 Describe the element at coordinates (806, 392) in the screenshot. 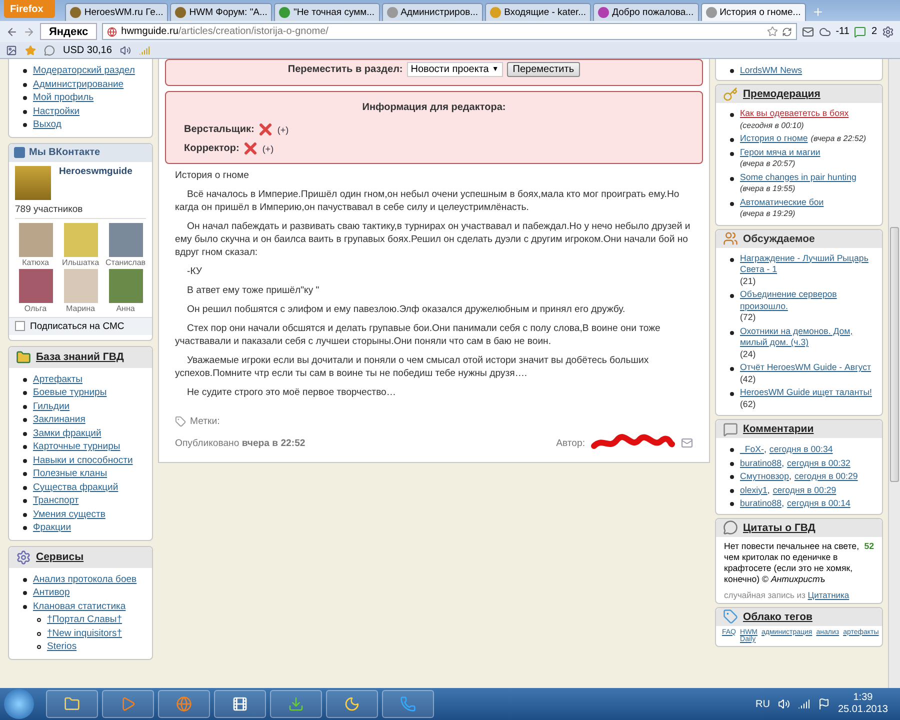

I see `article-link: HeroesWM Guide ищет таланты!` at that location.